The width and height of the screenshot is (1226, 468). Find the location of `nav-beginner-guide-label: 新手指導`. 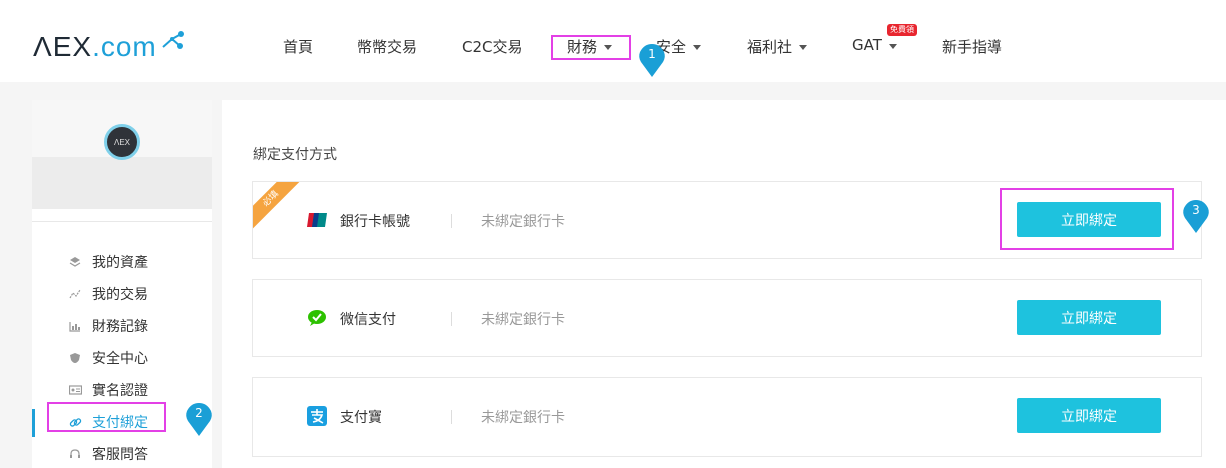

nav-beginner-guide-label: 新手指導 is located at coordinates (972, 47).